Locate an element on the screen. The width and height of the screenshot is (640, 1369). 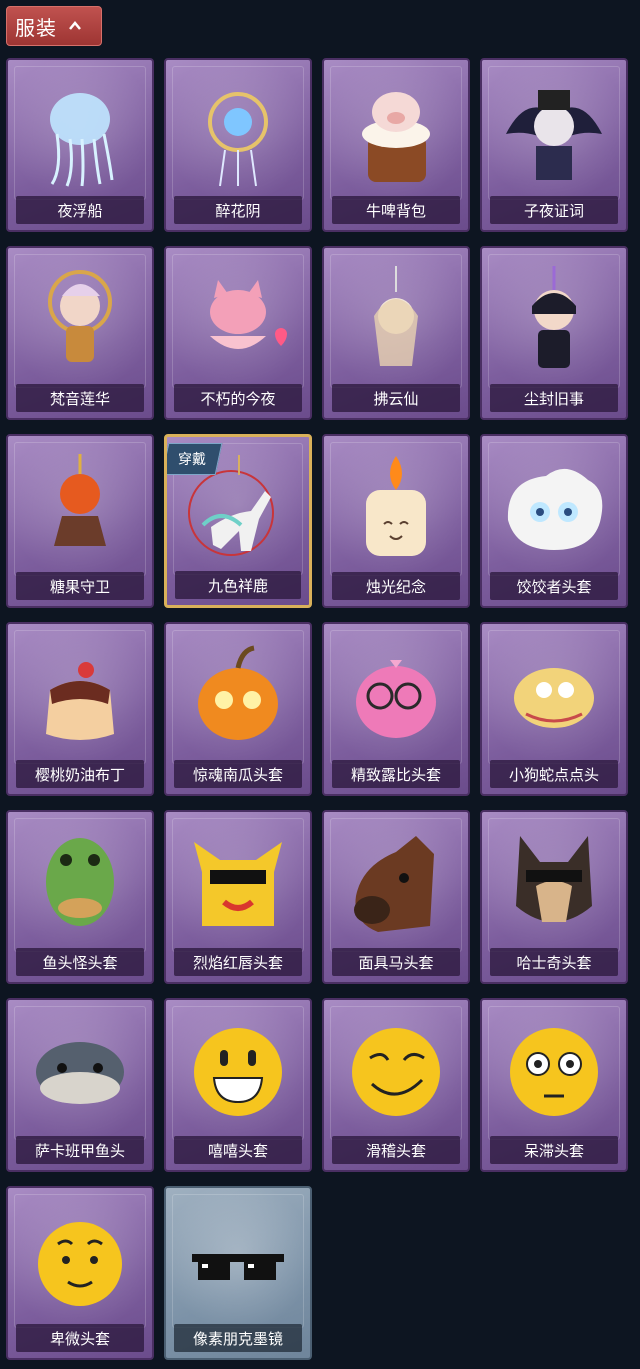
item-card: 哈士奇头套 is located at coordinates (554, 897).